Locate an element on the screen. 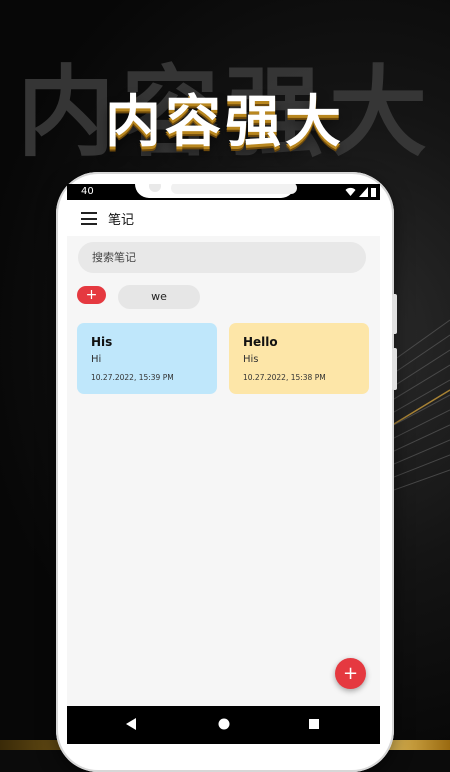  note-body: His is located at coordinates (251, 359).